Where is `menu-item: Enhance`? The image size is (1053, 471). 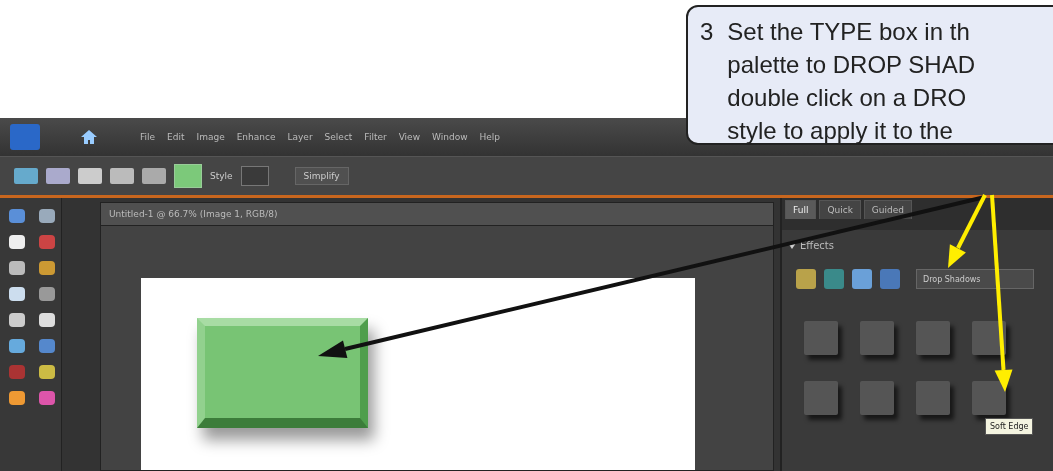 menu-item: Enhance is located at coordinates (256, 137).